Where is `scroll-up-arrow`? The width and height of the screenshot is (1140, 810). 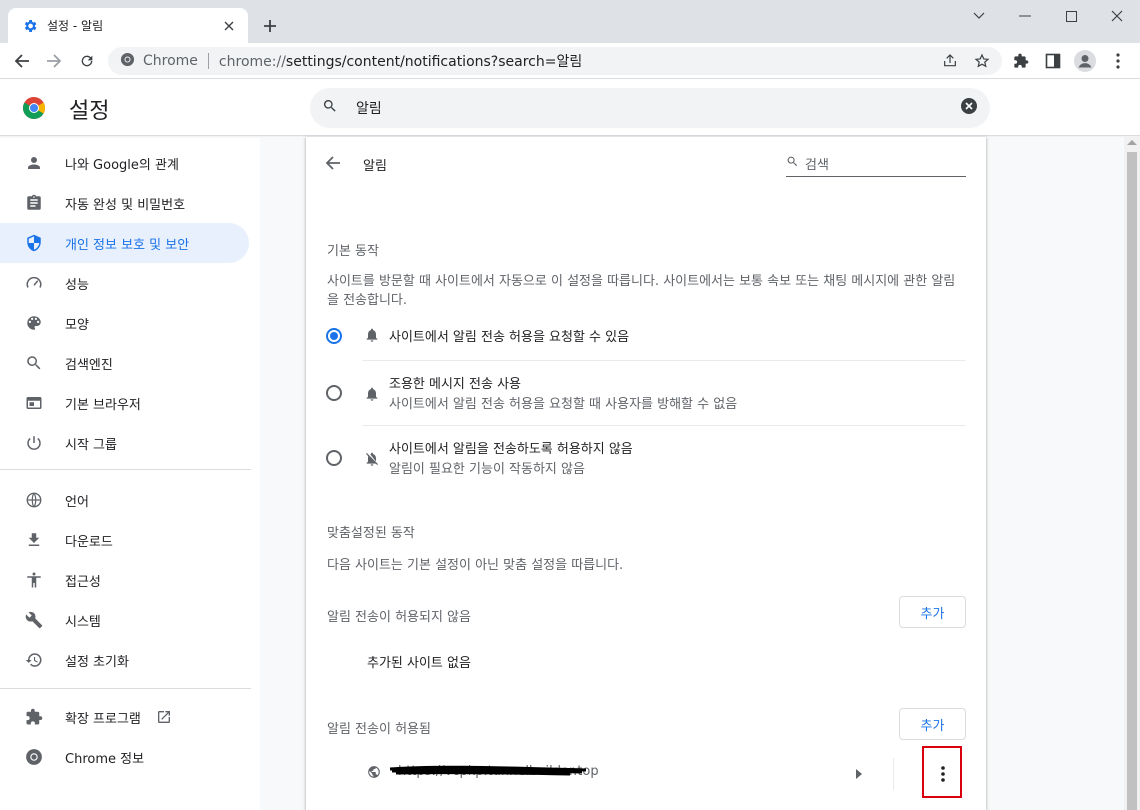
scroll-up-arrow is located at coordinates (1132, 142).